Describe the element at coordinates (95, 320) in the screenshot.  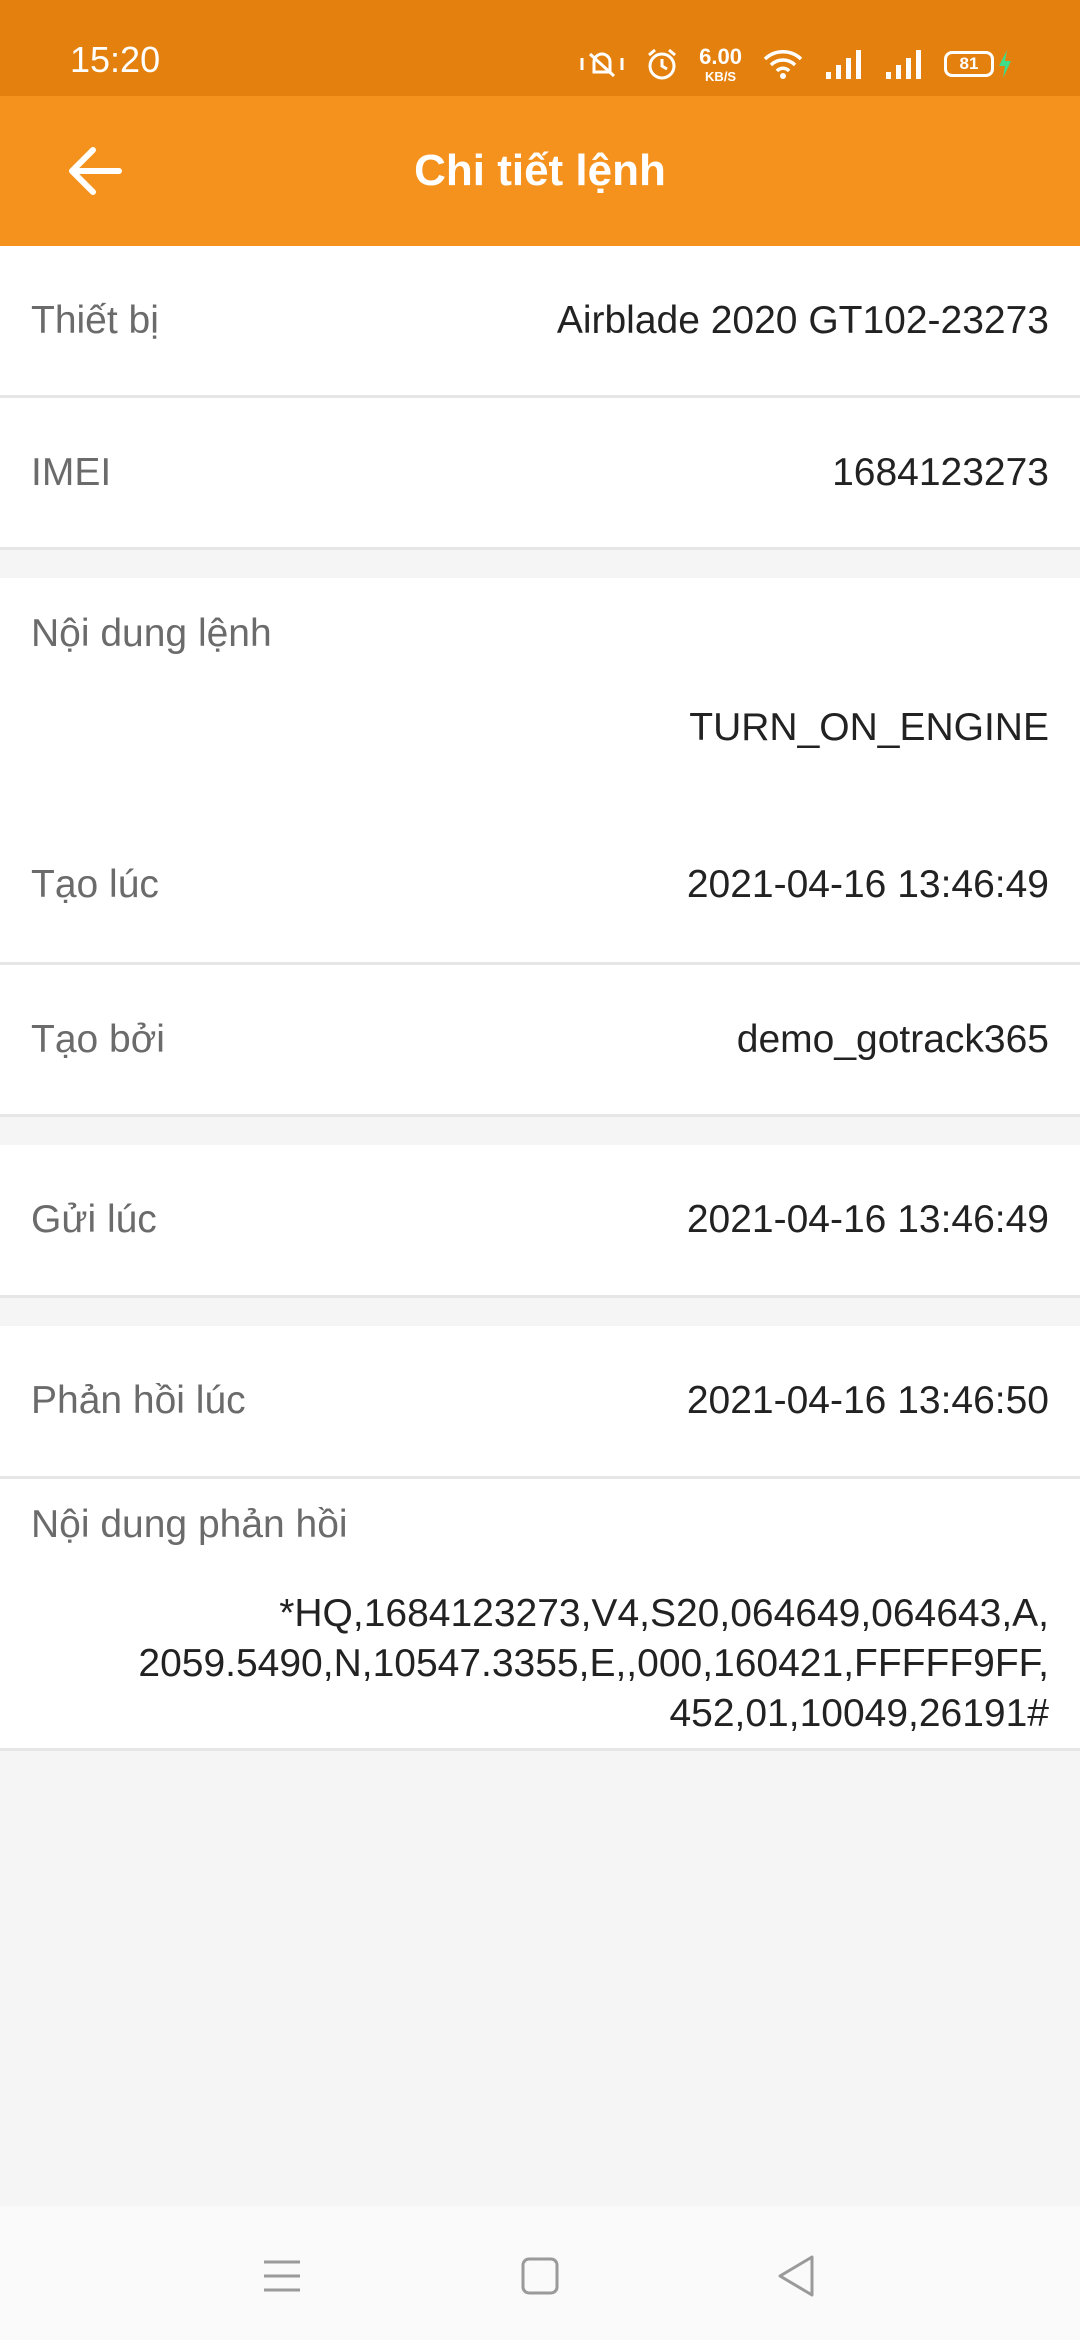
I see `device-label: Thiết bị` at that location.